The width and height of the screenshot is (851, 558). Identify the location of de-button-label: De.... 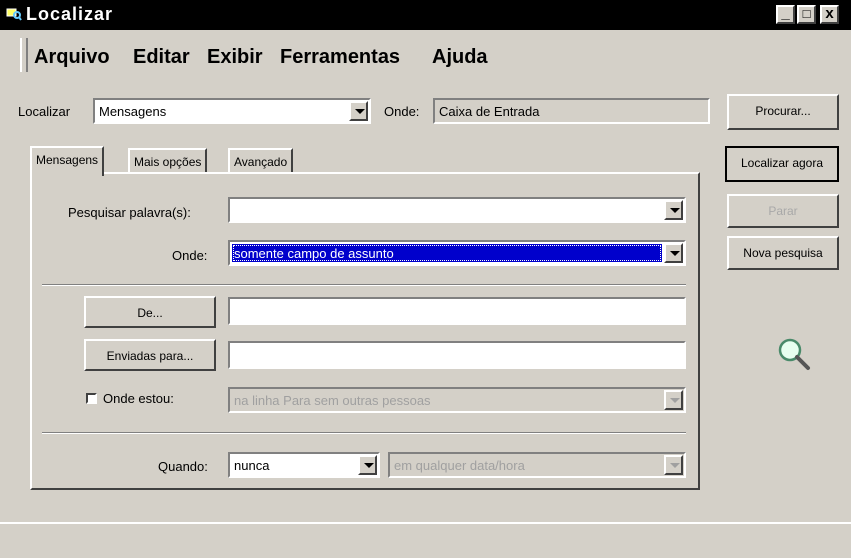
(150, 313).